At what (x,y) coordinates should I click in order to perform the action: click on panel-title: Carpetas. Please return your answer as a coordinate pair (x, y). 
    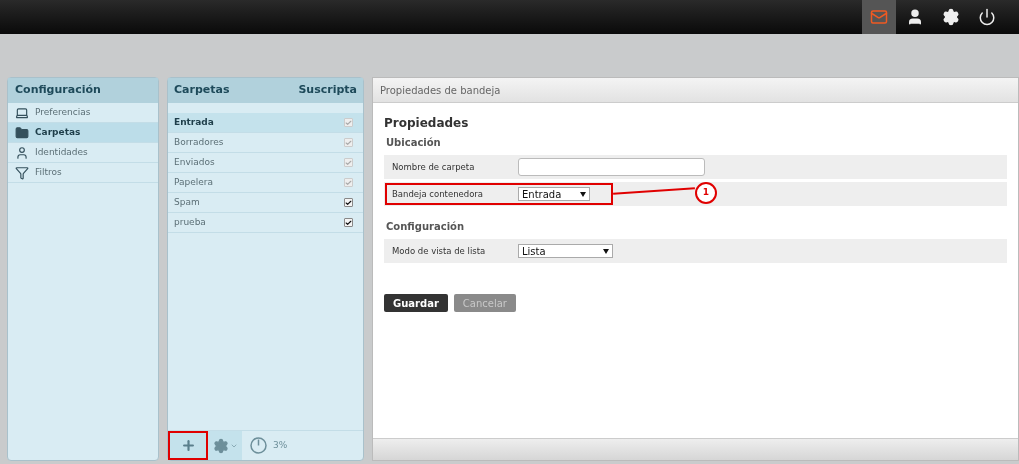
    Looking at the image, I should click on (202, 90).